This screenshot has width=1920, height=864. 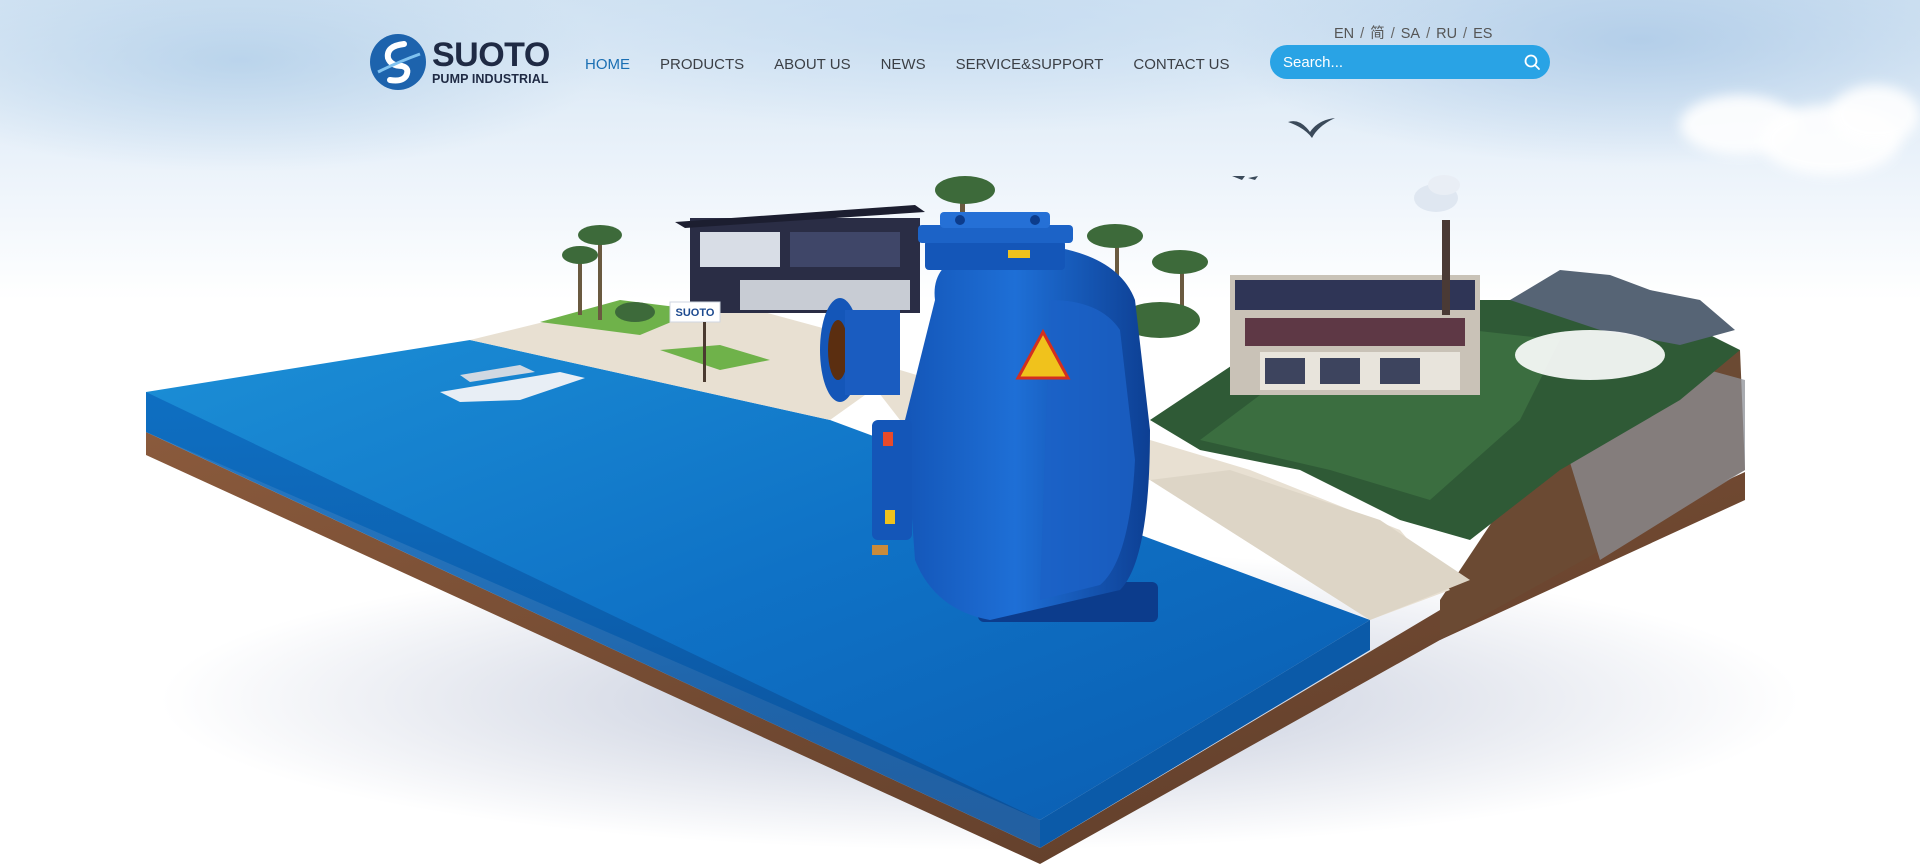 What do you see at coordinates (1482, 34) in the screenshot?
I see `lang-es: ES` at bounding box center [1482, 34].